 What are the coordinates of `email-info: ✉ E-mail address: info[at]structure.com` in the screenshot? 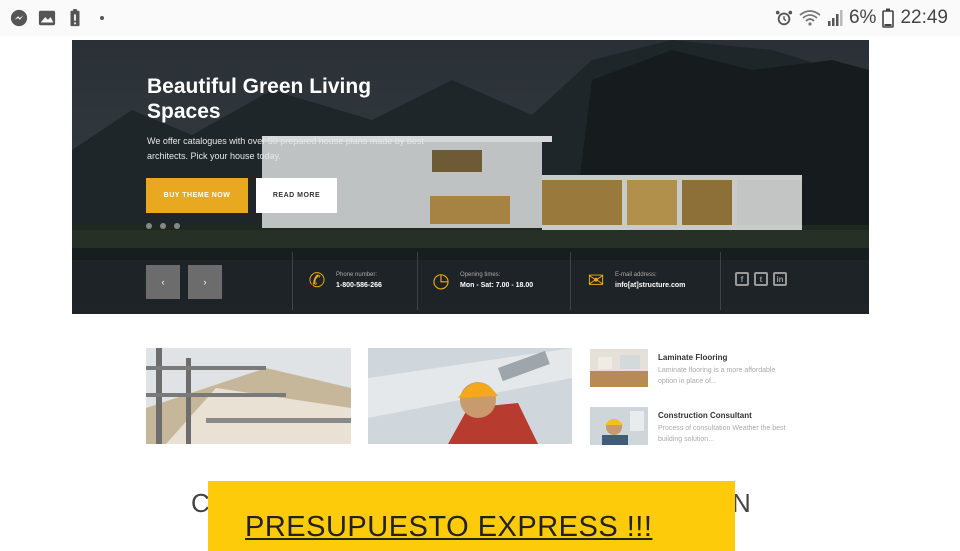 It's located at (635, 280).